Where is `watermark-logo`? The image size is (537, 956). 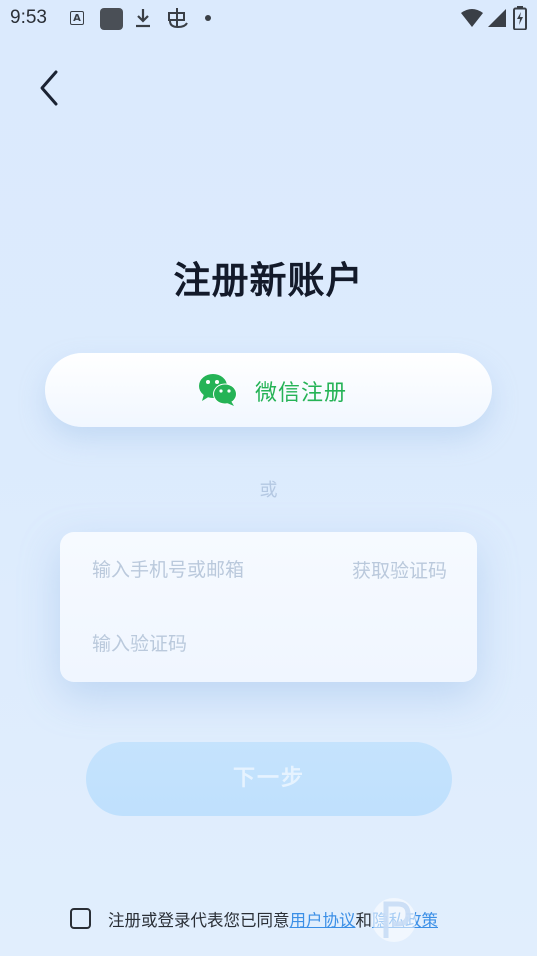
watermark-logo is located at coordinates (452, 923).